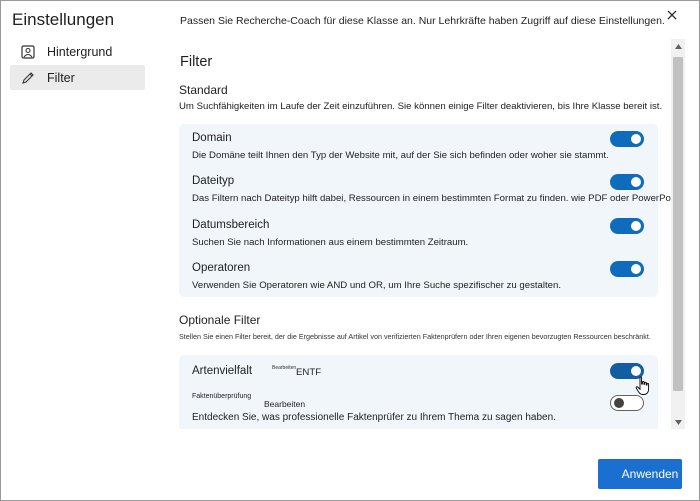 This screenshot has height=501, width=700. I want to click on filter-title-faktenueberpruefung: Faktenüberprüfung, so click(222, 396).